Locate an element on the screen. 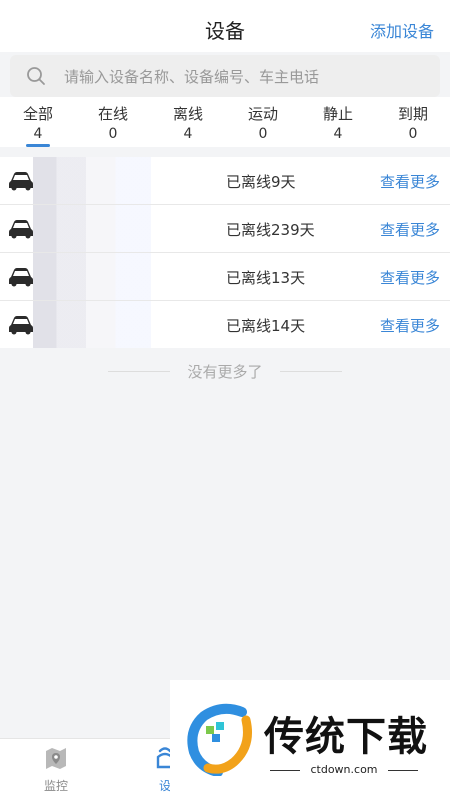 This screenshot has height=801, width=450. watermark-url: ctdown.com is located at coordinates (344, 769).